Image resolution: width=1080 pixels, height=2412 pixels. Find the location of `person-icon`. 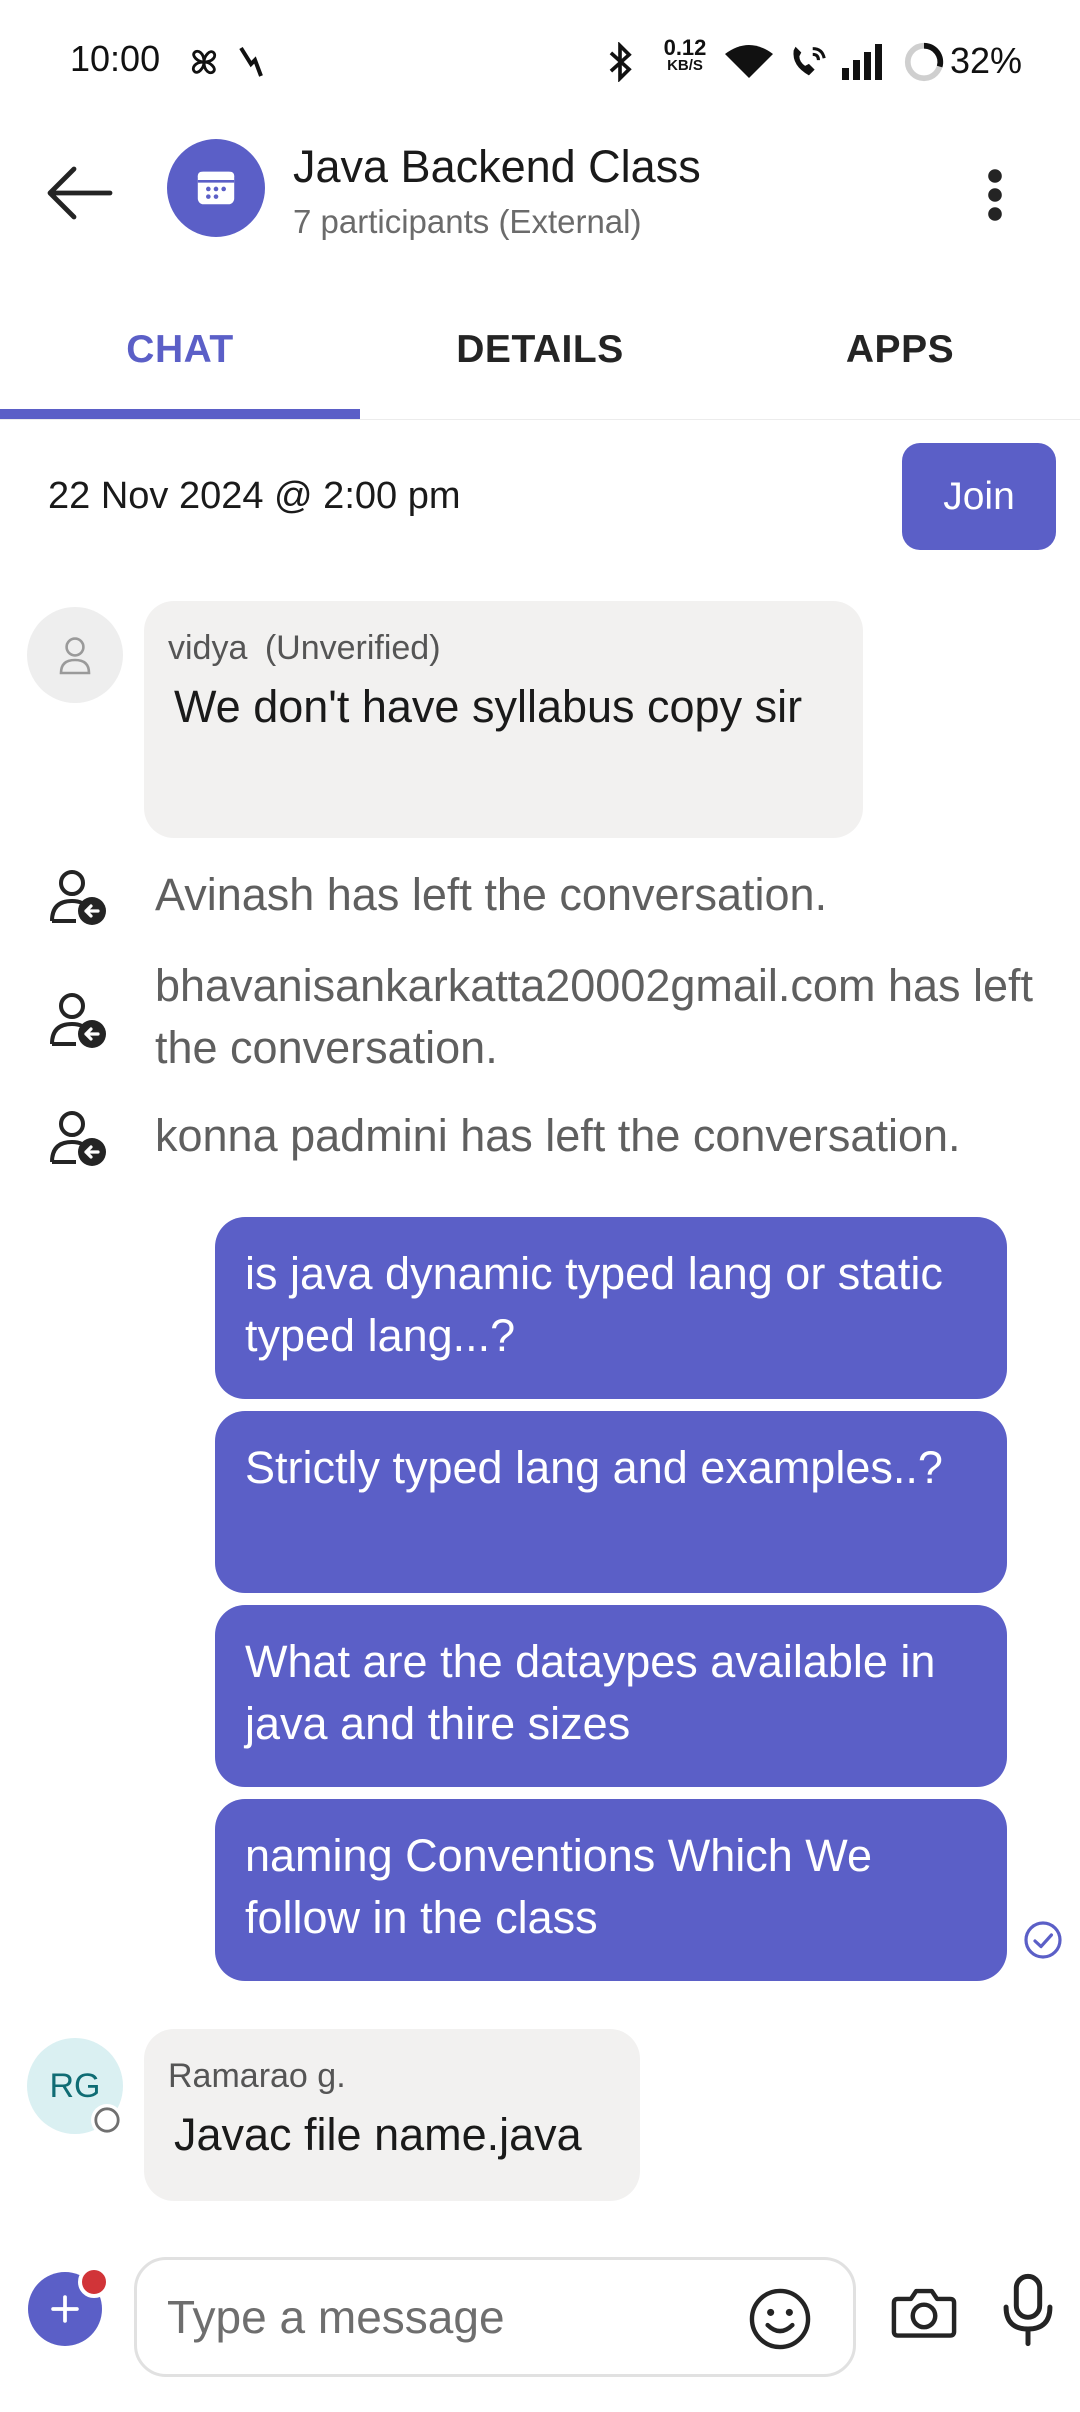

person-icon is located at coordinates (75, 656).